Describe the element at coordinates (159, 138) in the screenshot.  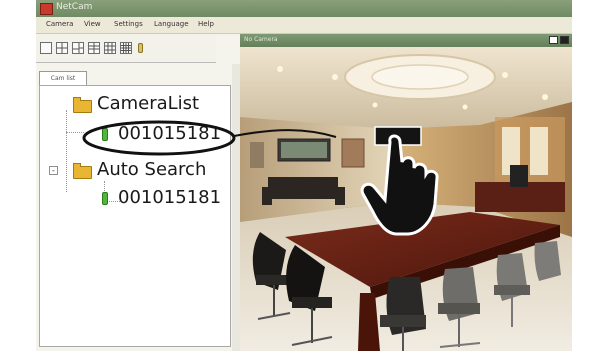
I see `highlight-ellipse` at that location.